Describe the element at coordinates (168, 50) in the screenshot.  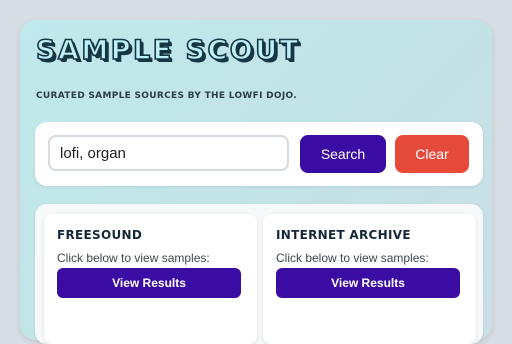
I see `app-title: Sample Scout` at that location.